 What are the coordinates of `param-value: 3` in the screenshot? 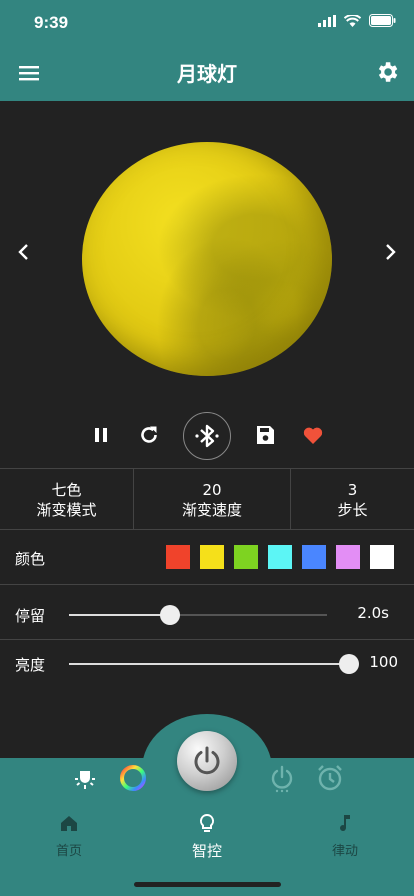 It's located at (352, 490).